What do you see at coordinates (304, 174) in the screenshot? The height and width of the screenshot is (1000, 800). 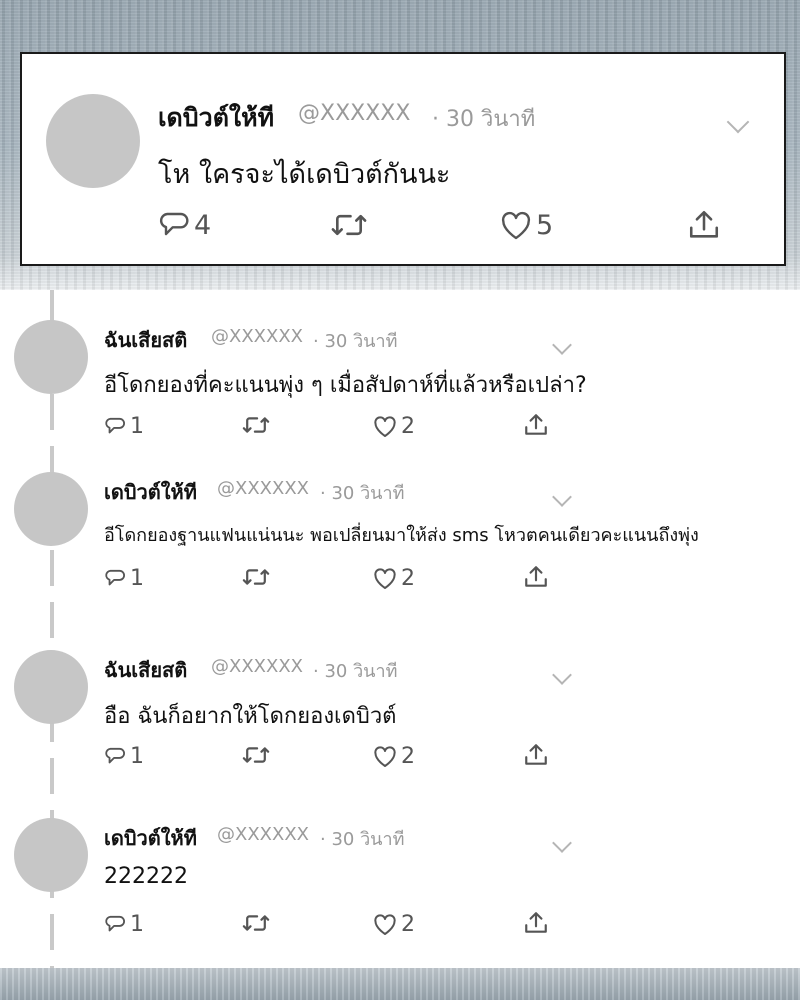 I see `tweet-text: โห ใครจะได้เดบิวต์กันนะ` at bounding box center [304, 174].